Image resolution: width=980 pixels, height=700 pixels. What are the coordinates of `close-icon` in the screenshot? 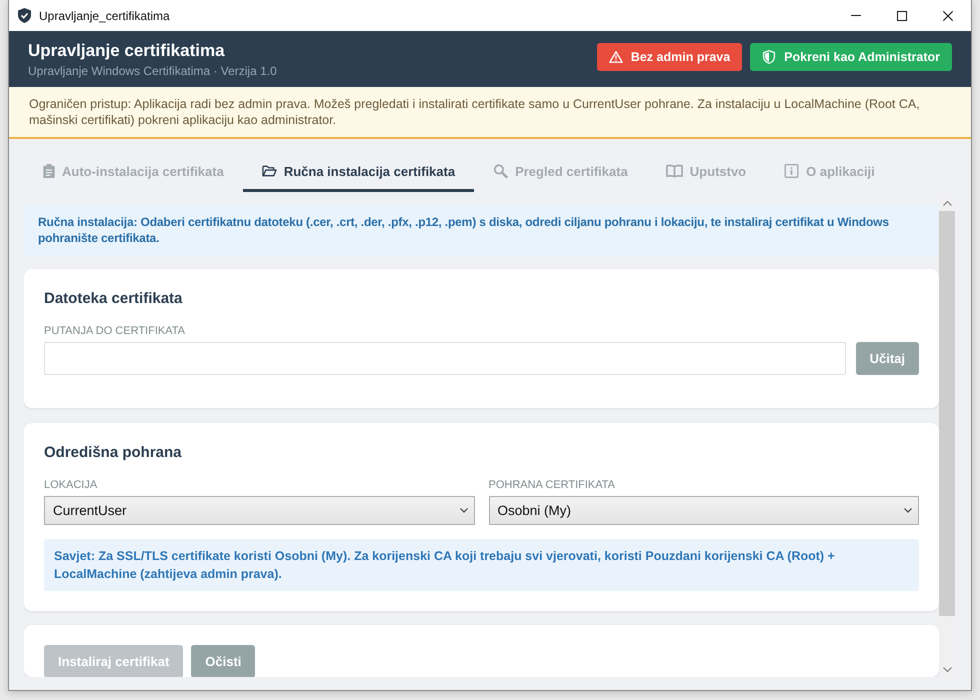 It's located at (948, 15).